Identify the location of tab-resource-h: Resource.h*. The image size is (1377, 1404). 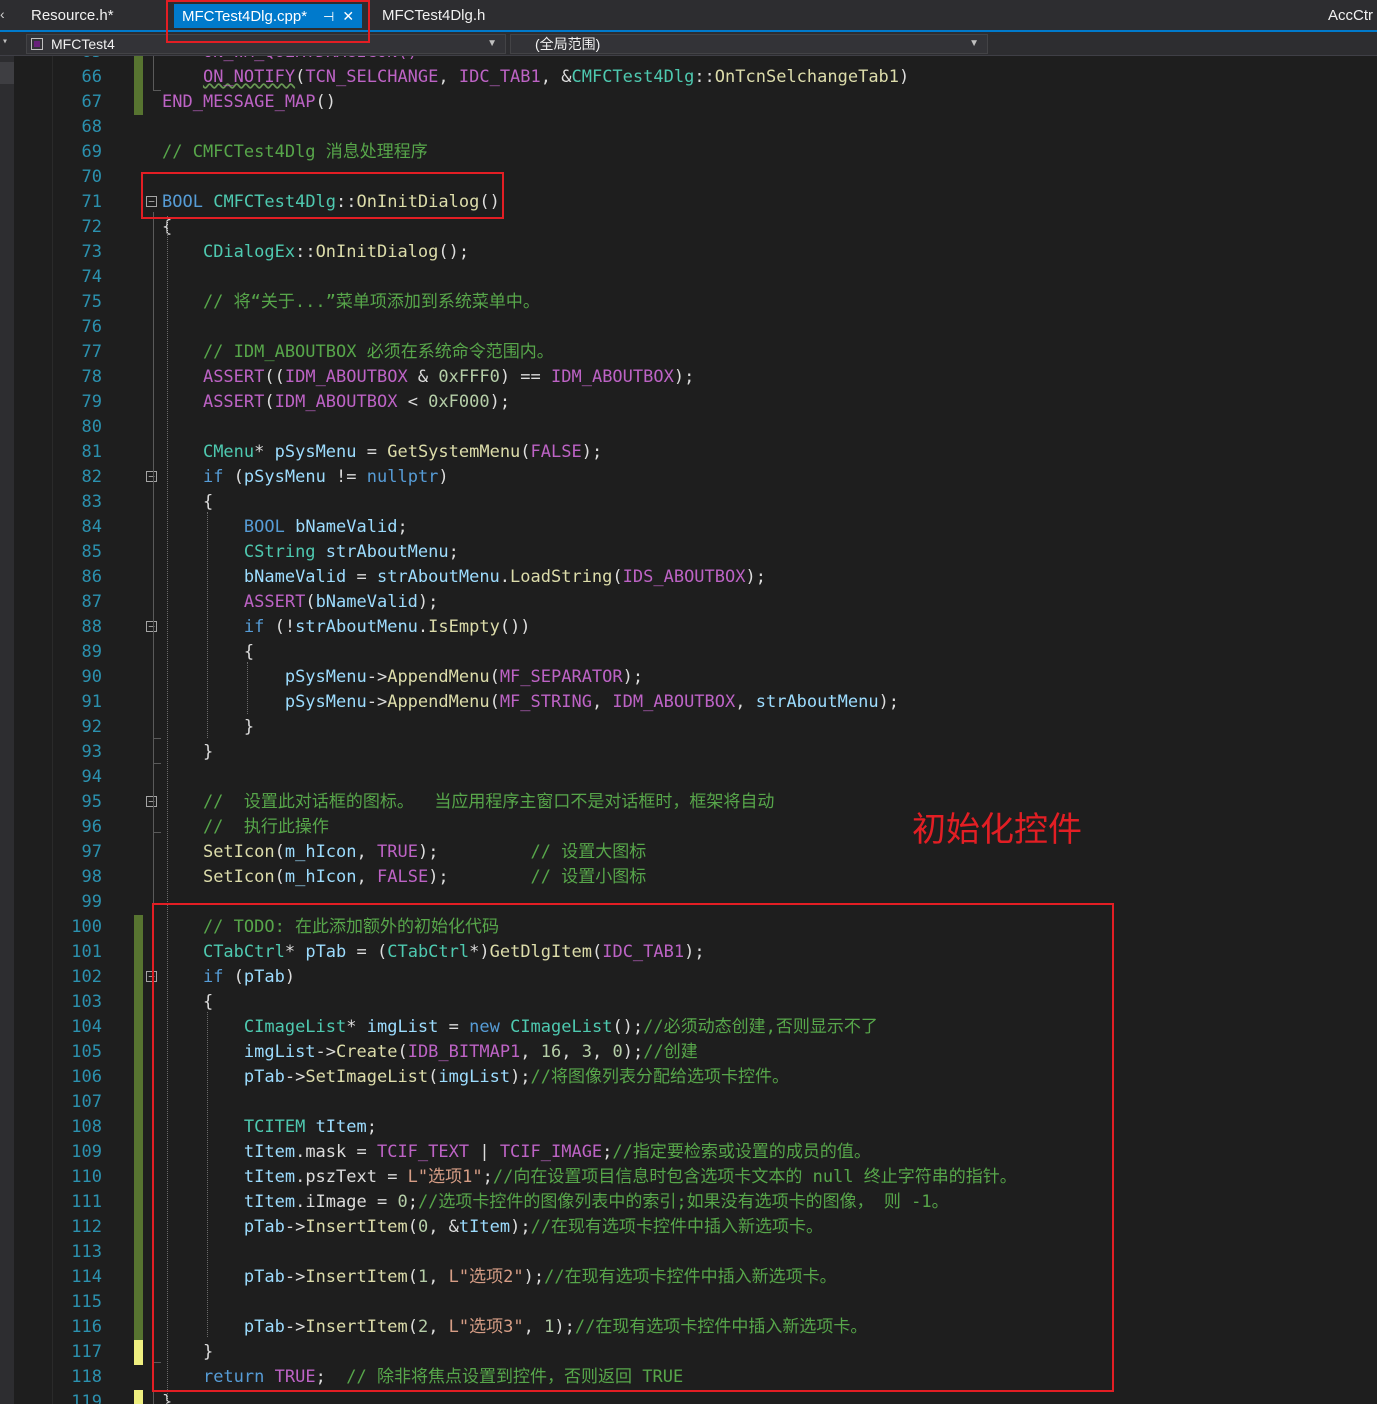
(72, 16).